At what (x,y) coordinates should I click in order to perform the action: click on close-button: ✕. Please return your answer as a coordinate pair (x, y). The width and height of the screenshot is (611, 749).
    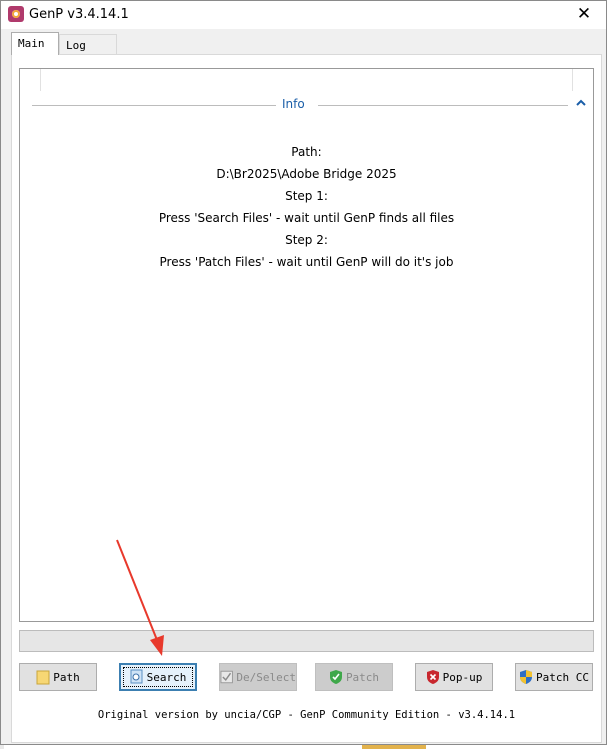
    Looking at the image, I should click on (584, 15).